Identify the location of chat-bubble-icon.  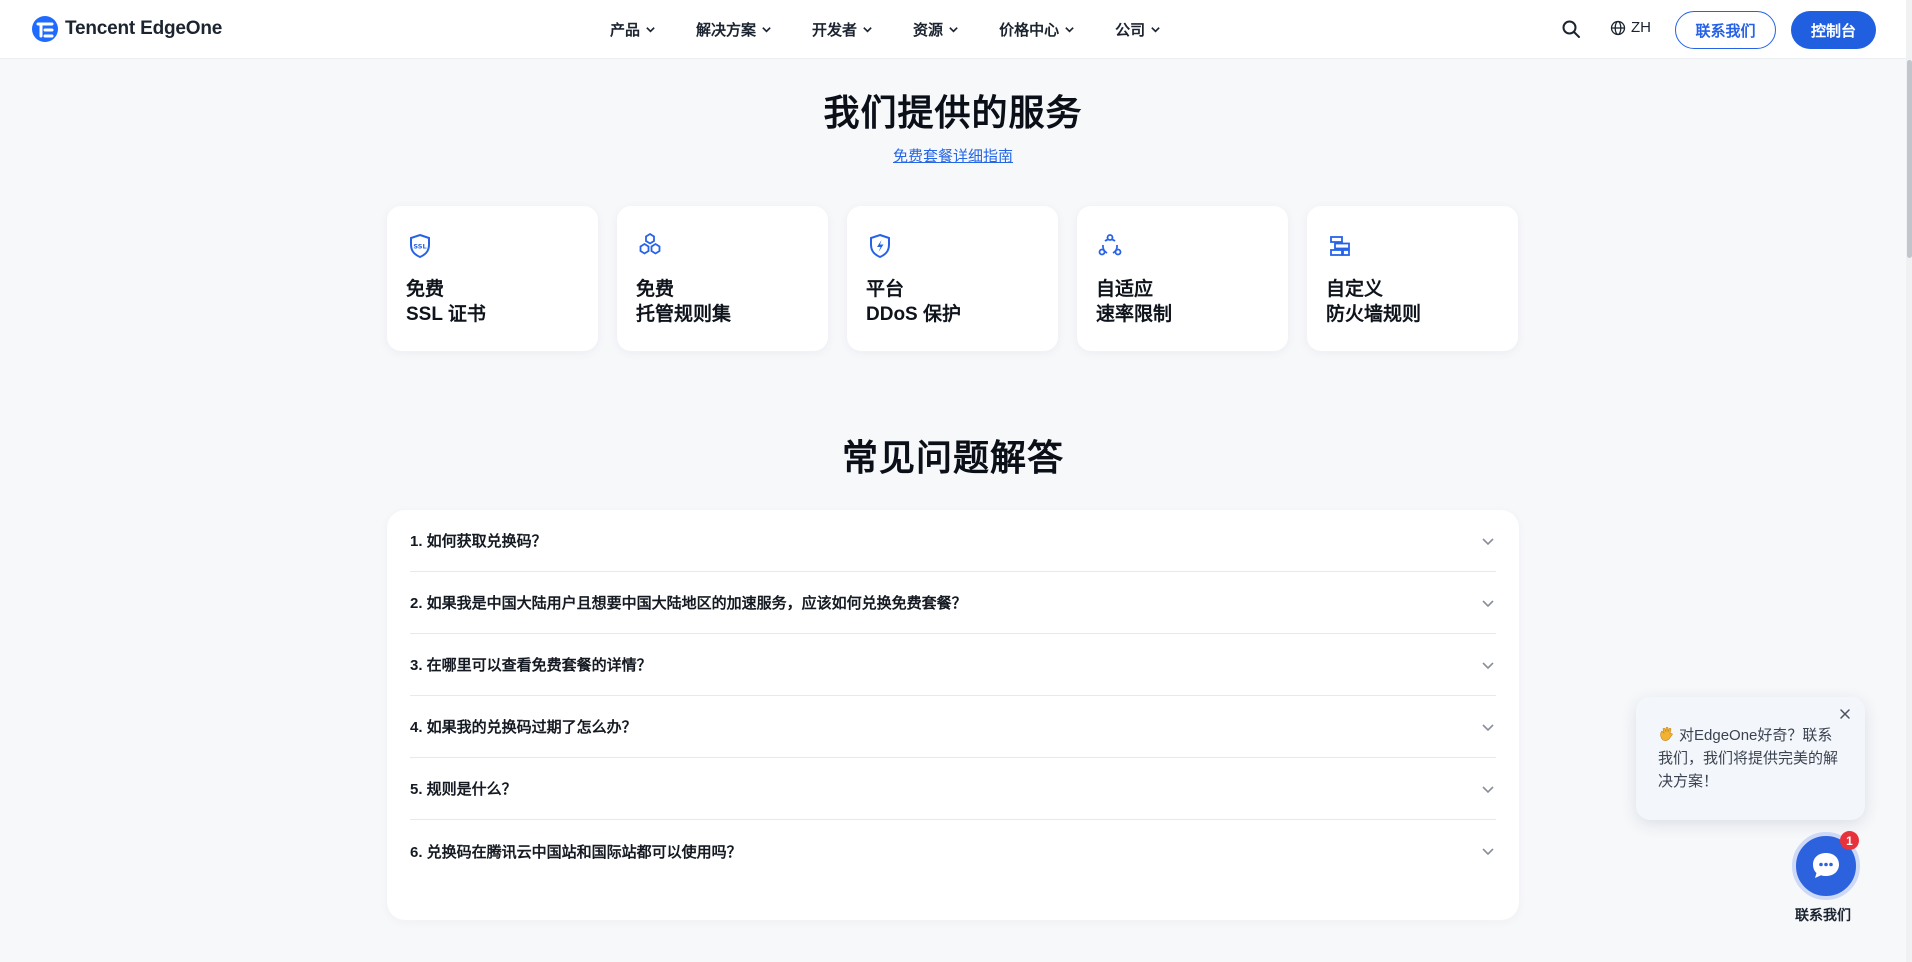
(1826, 865).